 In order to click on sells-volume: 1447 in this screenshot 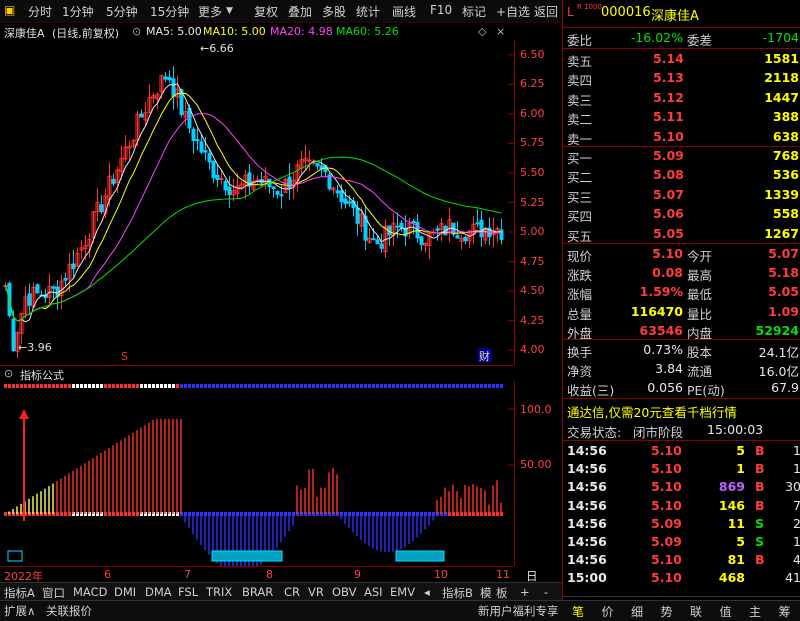, I will do `click(781, 97)`.